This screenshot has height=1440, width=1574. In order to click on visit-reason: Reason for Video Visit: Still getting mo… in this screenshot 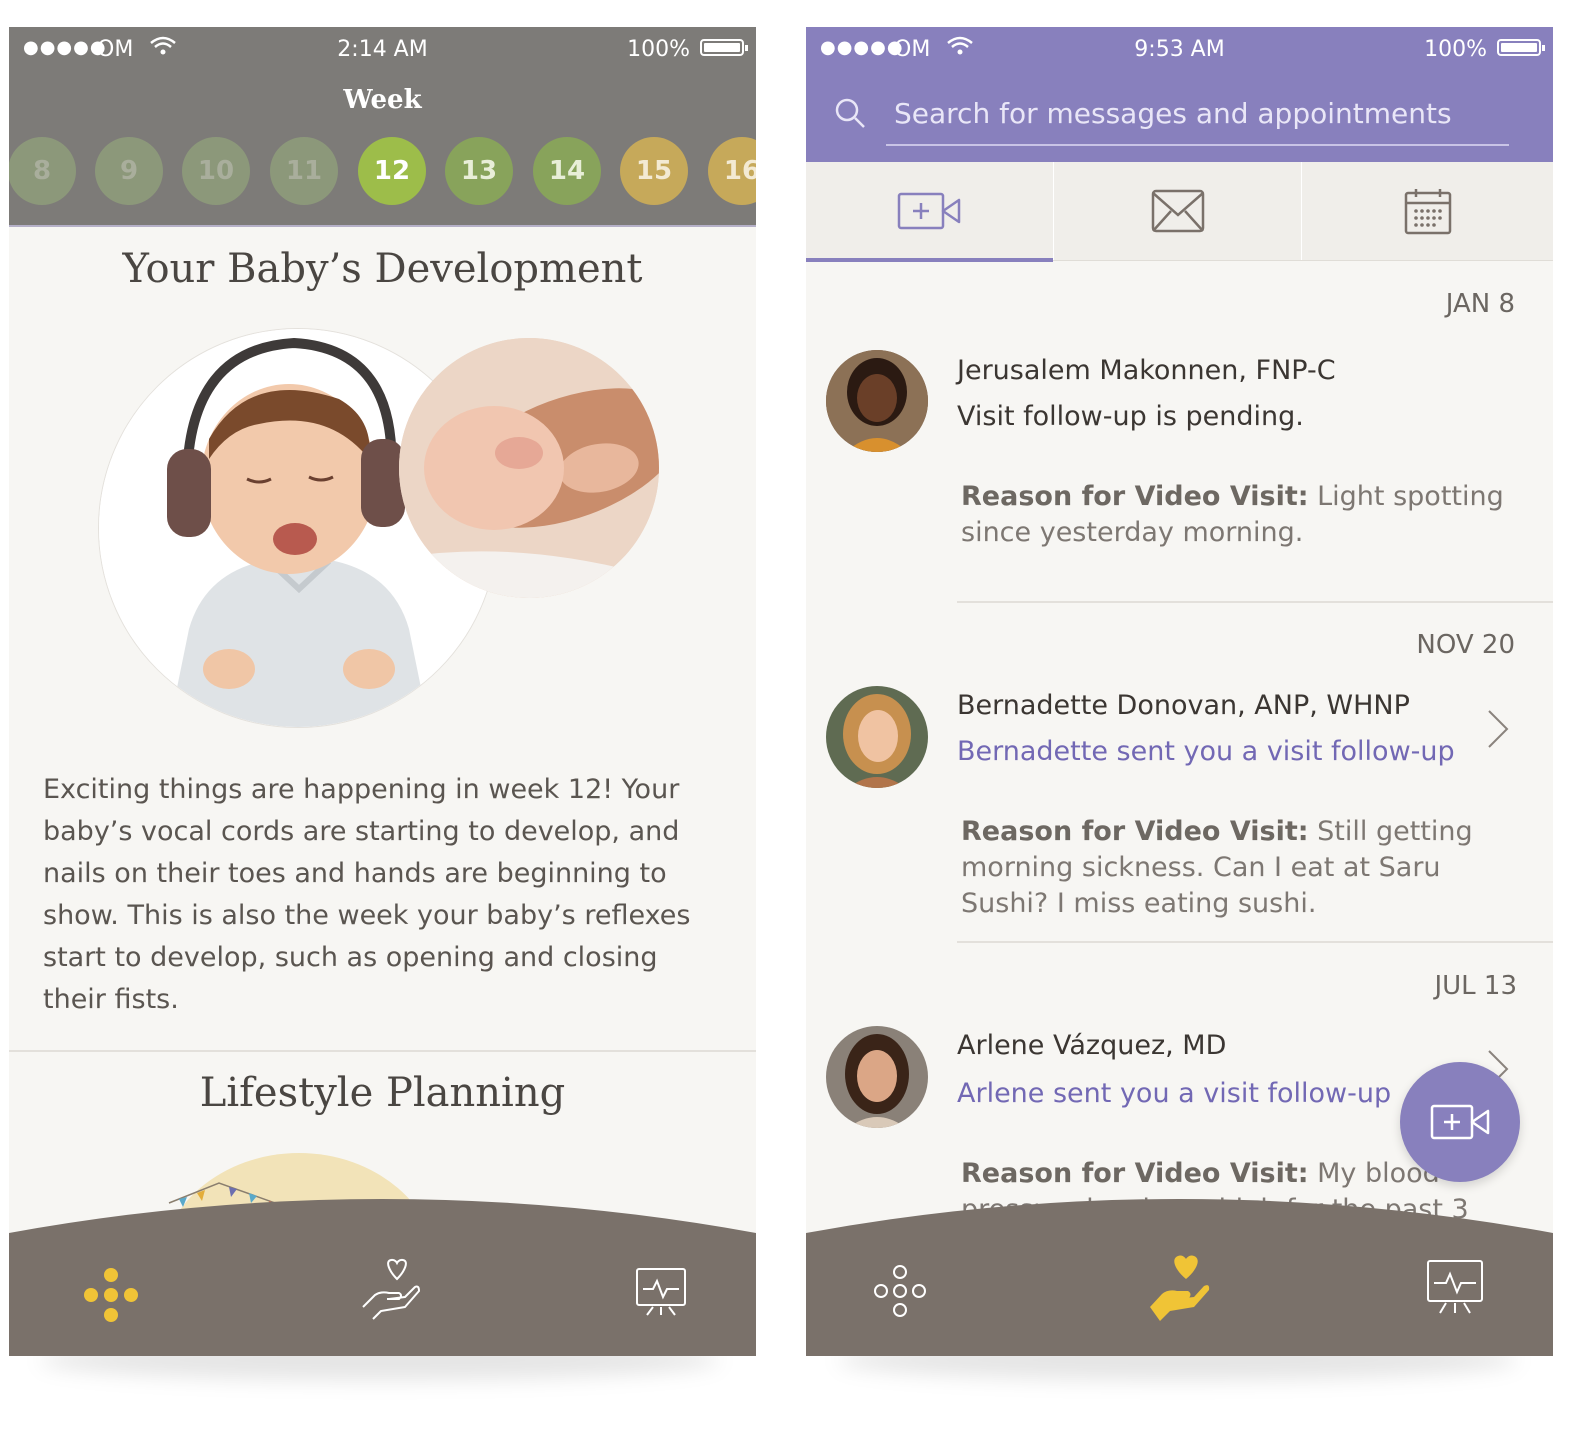, I will do `click(1247, 868)`.